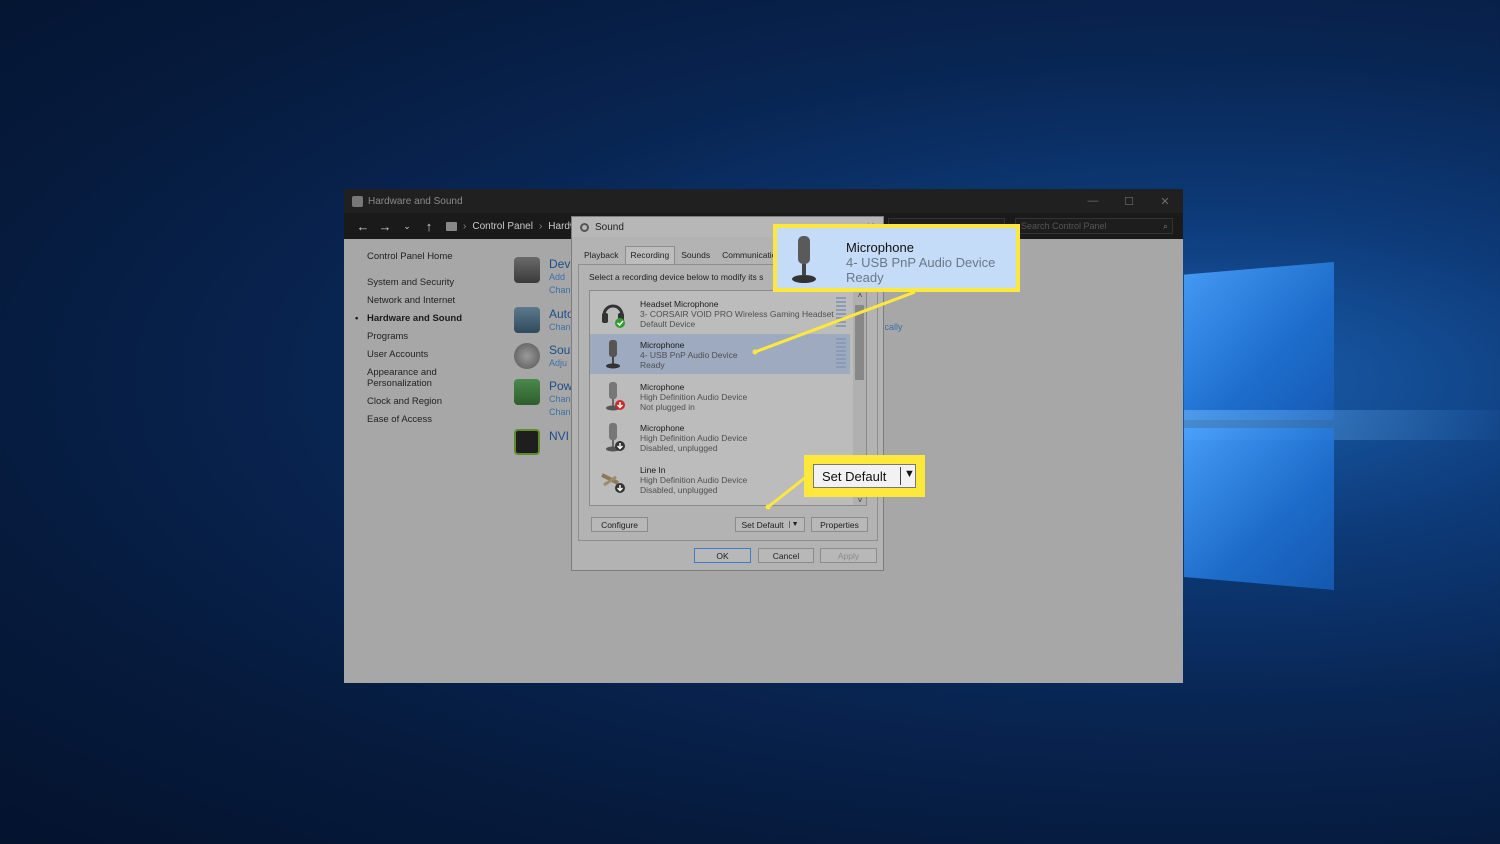 Image resolution: width=1500 pixels, height=844 pixels. I want to click on autoplay-icon, so click(527, 320).